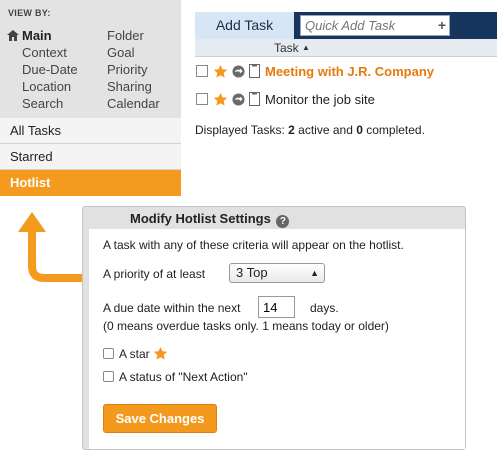 The width and height of the screenshot is (497, 461). What do you see at coordinates (90, 183) in the screenshot?
I see `nav-hotlist: Hotlist` at bounding box center [90, 183].